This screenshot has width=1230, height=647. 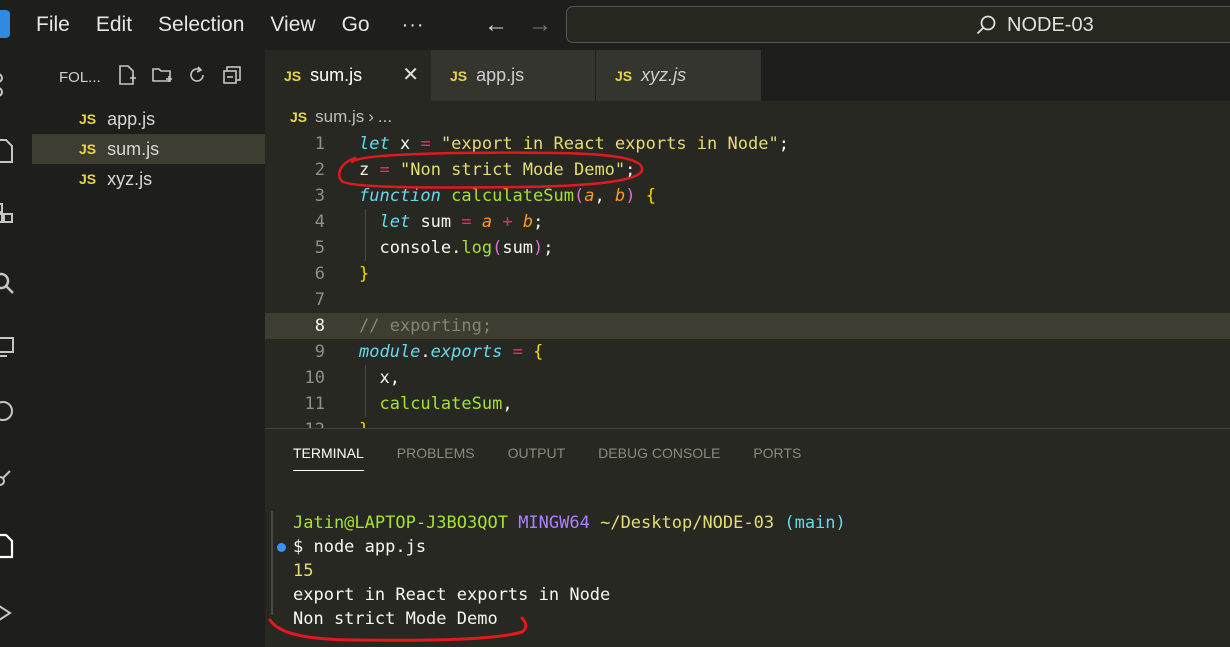 What do you see at coordinates (8, 546) in the screenshot?
I see `explorer-file-icon` at bounding box center [8, 546].